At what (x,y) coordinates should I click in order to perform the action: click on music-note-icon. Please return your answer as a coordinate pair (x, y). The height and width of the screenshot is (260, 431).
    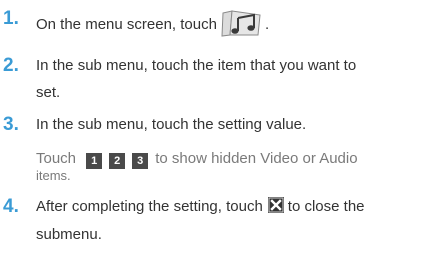
    Looking at the image, I should click on (242, 23).